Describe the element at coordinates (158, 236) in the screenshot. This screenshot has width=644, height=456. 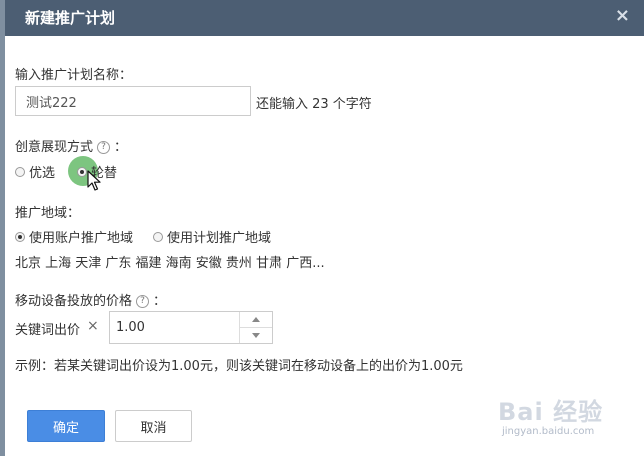
I see `radio-plan-region-dot` at that location.